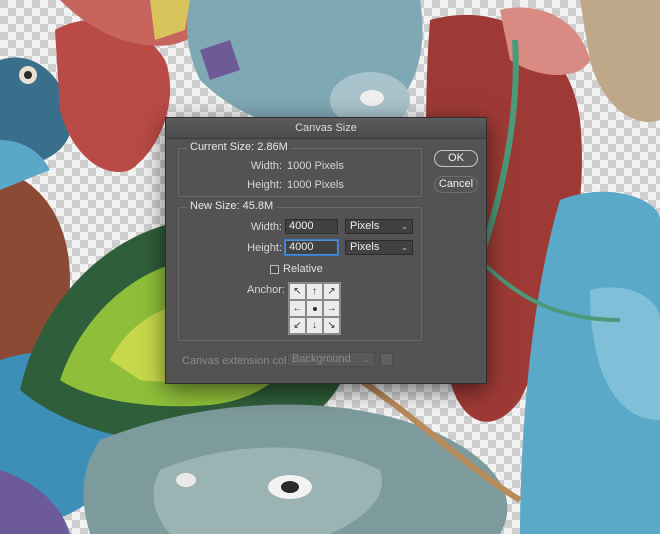 This screenshot has height=534, width=660. Describe the element at coordinates (321, 359) in the screenshot. I see `extension-color-value: Background` at that location.